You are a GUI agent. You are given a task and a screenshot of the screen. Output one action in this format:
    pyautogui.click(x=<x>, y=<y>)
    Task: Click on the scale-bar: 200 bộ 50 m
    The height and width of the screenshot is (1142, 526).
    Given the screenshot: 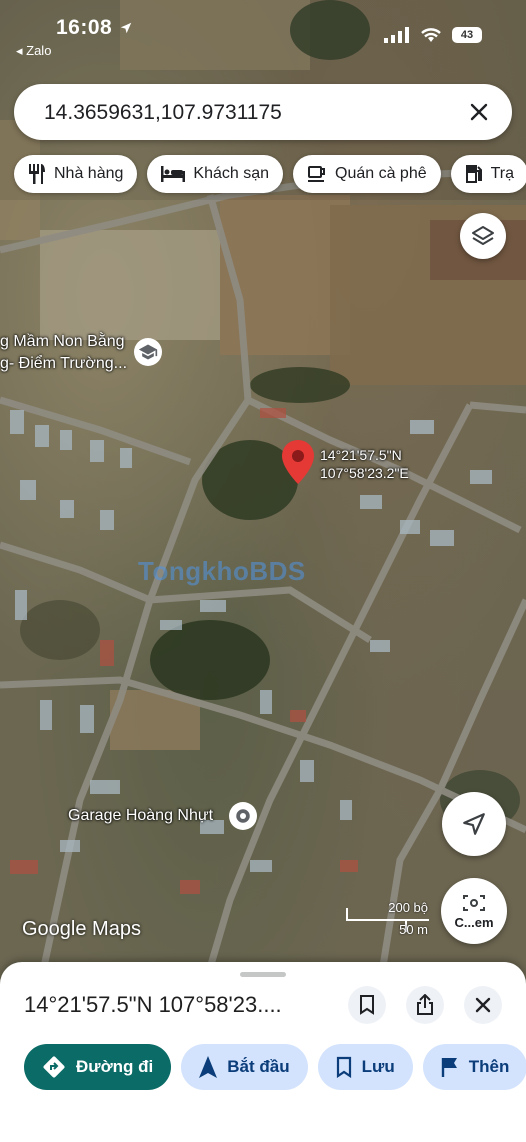 What is the action you would take?
    pyautogui.click(x=388, y=919)
    